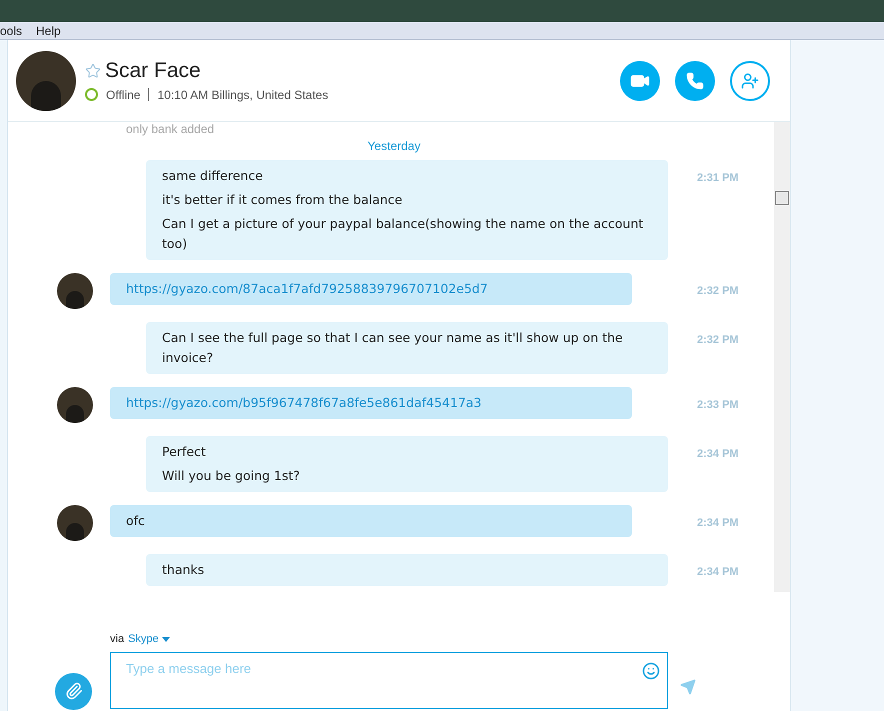 This screenshot has height=711, width=884. What do you see at coordinates (136, 521) in the screenshot?
I see `message-text: ofc` at bounding box center [136, 521].